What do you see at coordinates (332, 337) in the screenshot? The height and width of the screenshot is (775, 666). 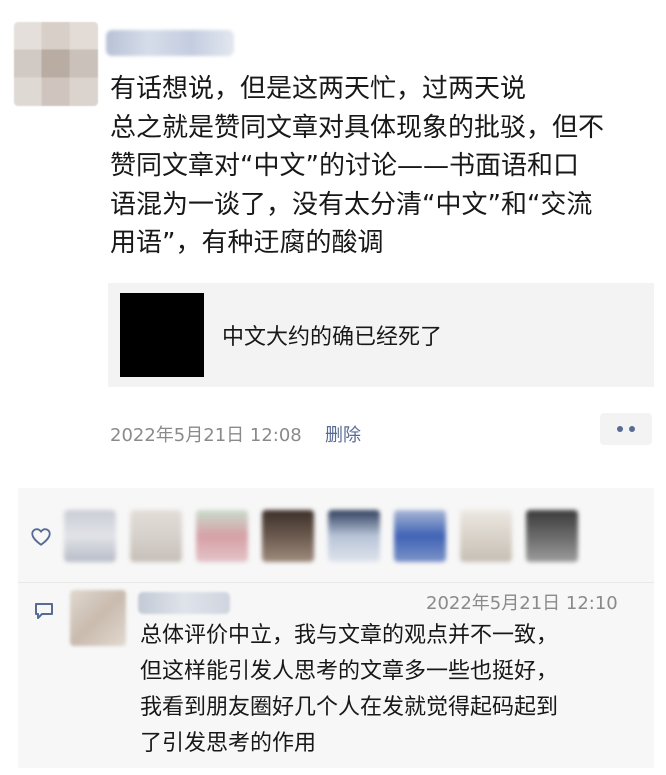 I see `shared-link-title: 中文大约的确已经死了` at bounding box center [332, 337].